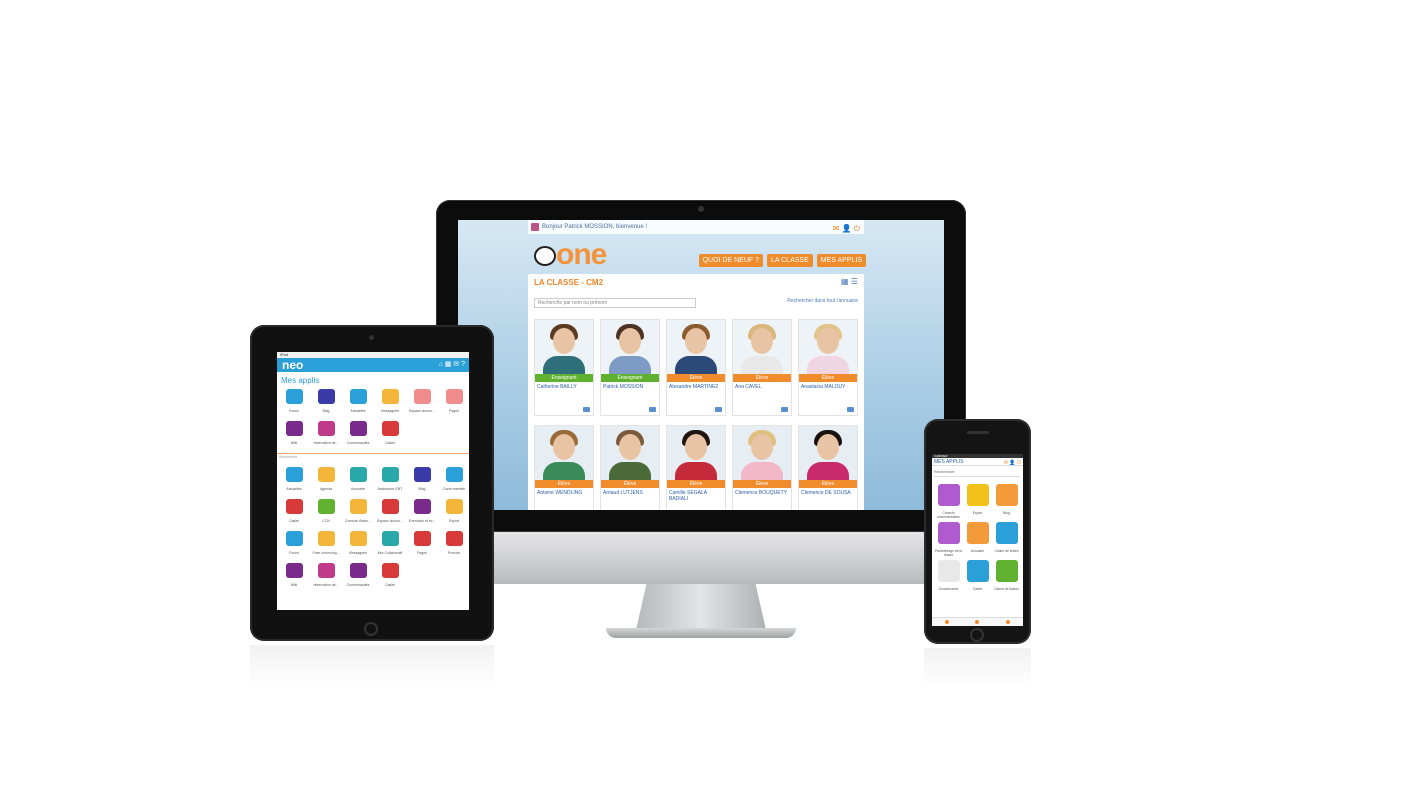  Describe the element at coordinates (564, 467) in the screenshot. I see `person-card: Élève Antoine WENDLING` at that location.